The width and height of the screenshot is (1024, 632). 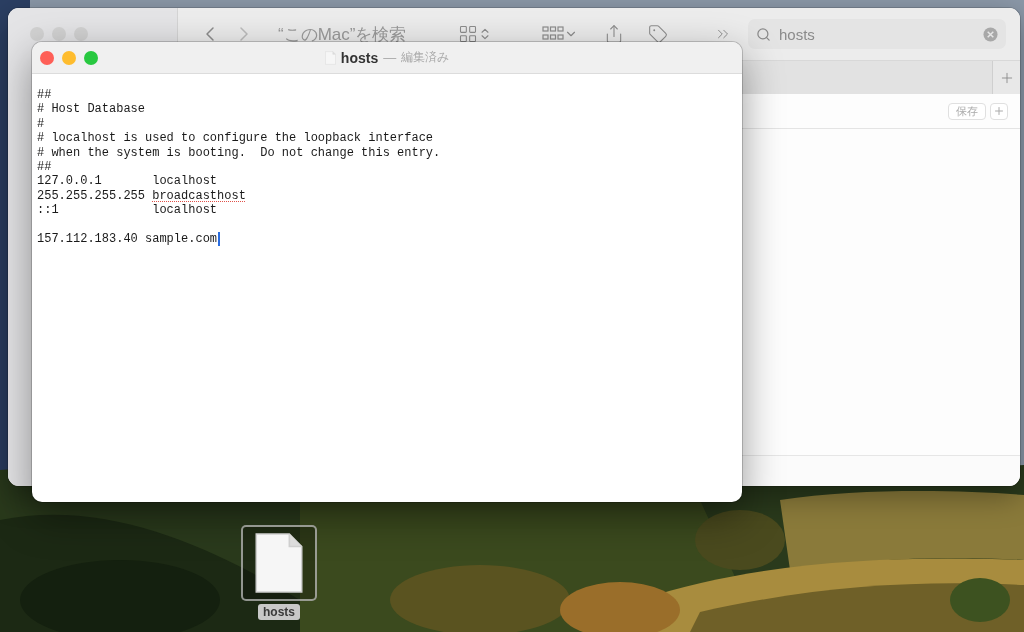 What do you see at coordinates (425, 57) in the screenshot?
I see `edited-status: 編集済み` at bounding box center [425, 57].